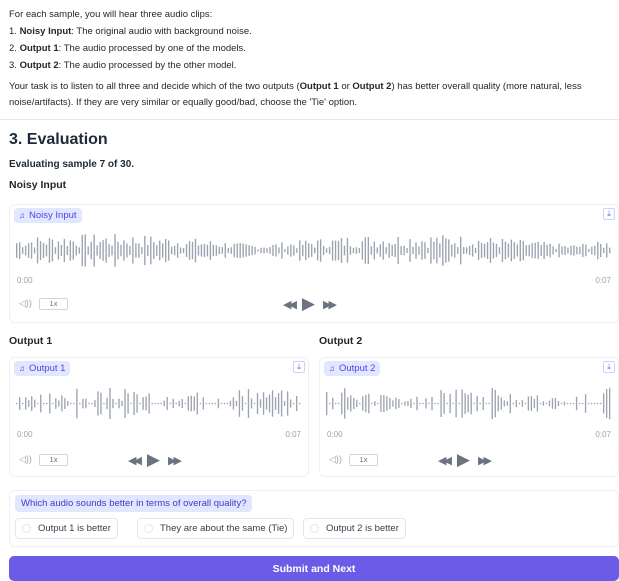 This screenshot has height=581, width=619. Describe the element at coordinates (314, 568) in the screenshot. I see `submit-next-button: Submit and Next` at that location.